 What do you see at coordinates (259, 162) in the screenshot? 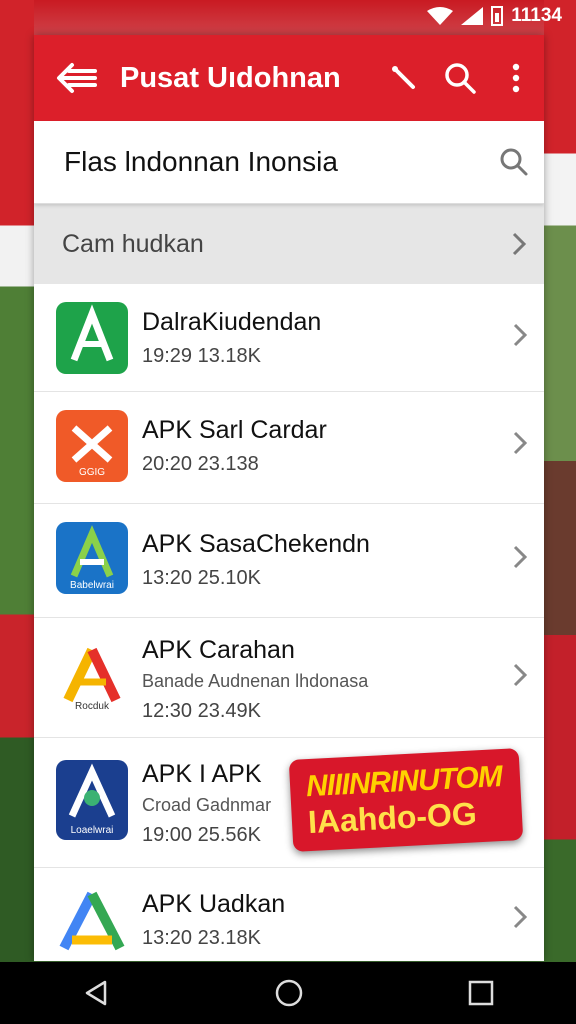
I see `search-input: Flas lndonnan Inonsia` at bounding box center [259, 162].